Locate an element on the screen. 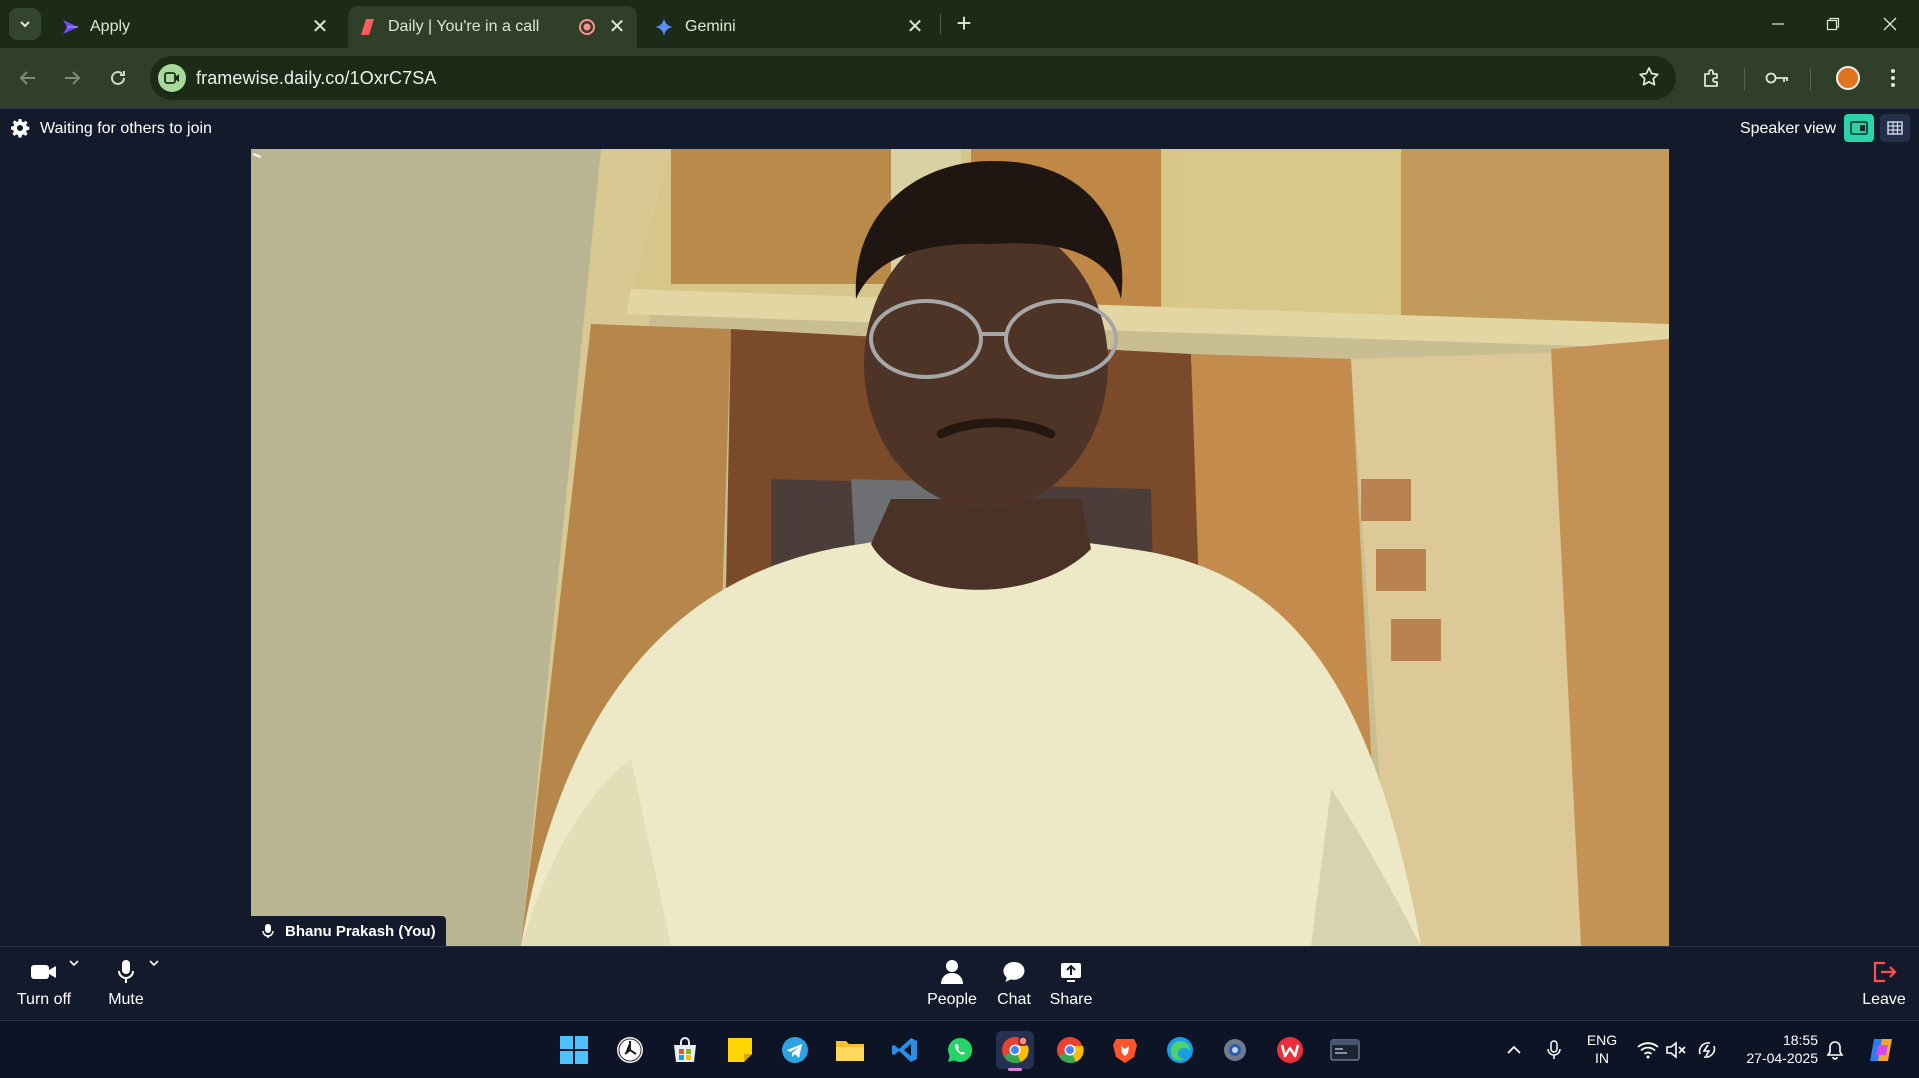  edge-icon is located at coordinates (1180, 1050).